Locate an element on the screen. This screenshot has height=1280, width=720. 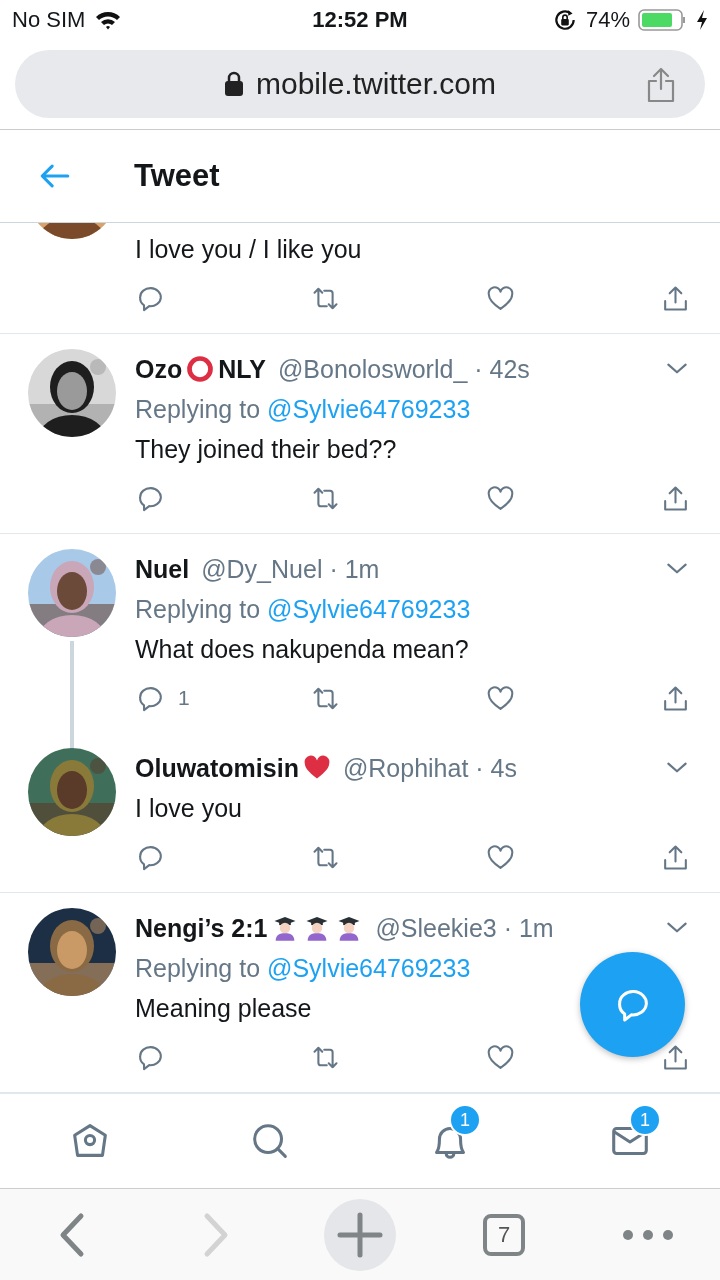
author-name: Ozo is located at coordinates (159, 369).